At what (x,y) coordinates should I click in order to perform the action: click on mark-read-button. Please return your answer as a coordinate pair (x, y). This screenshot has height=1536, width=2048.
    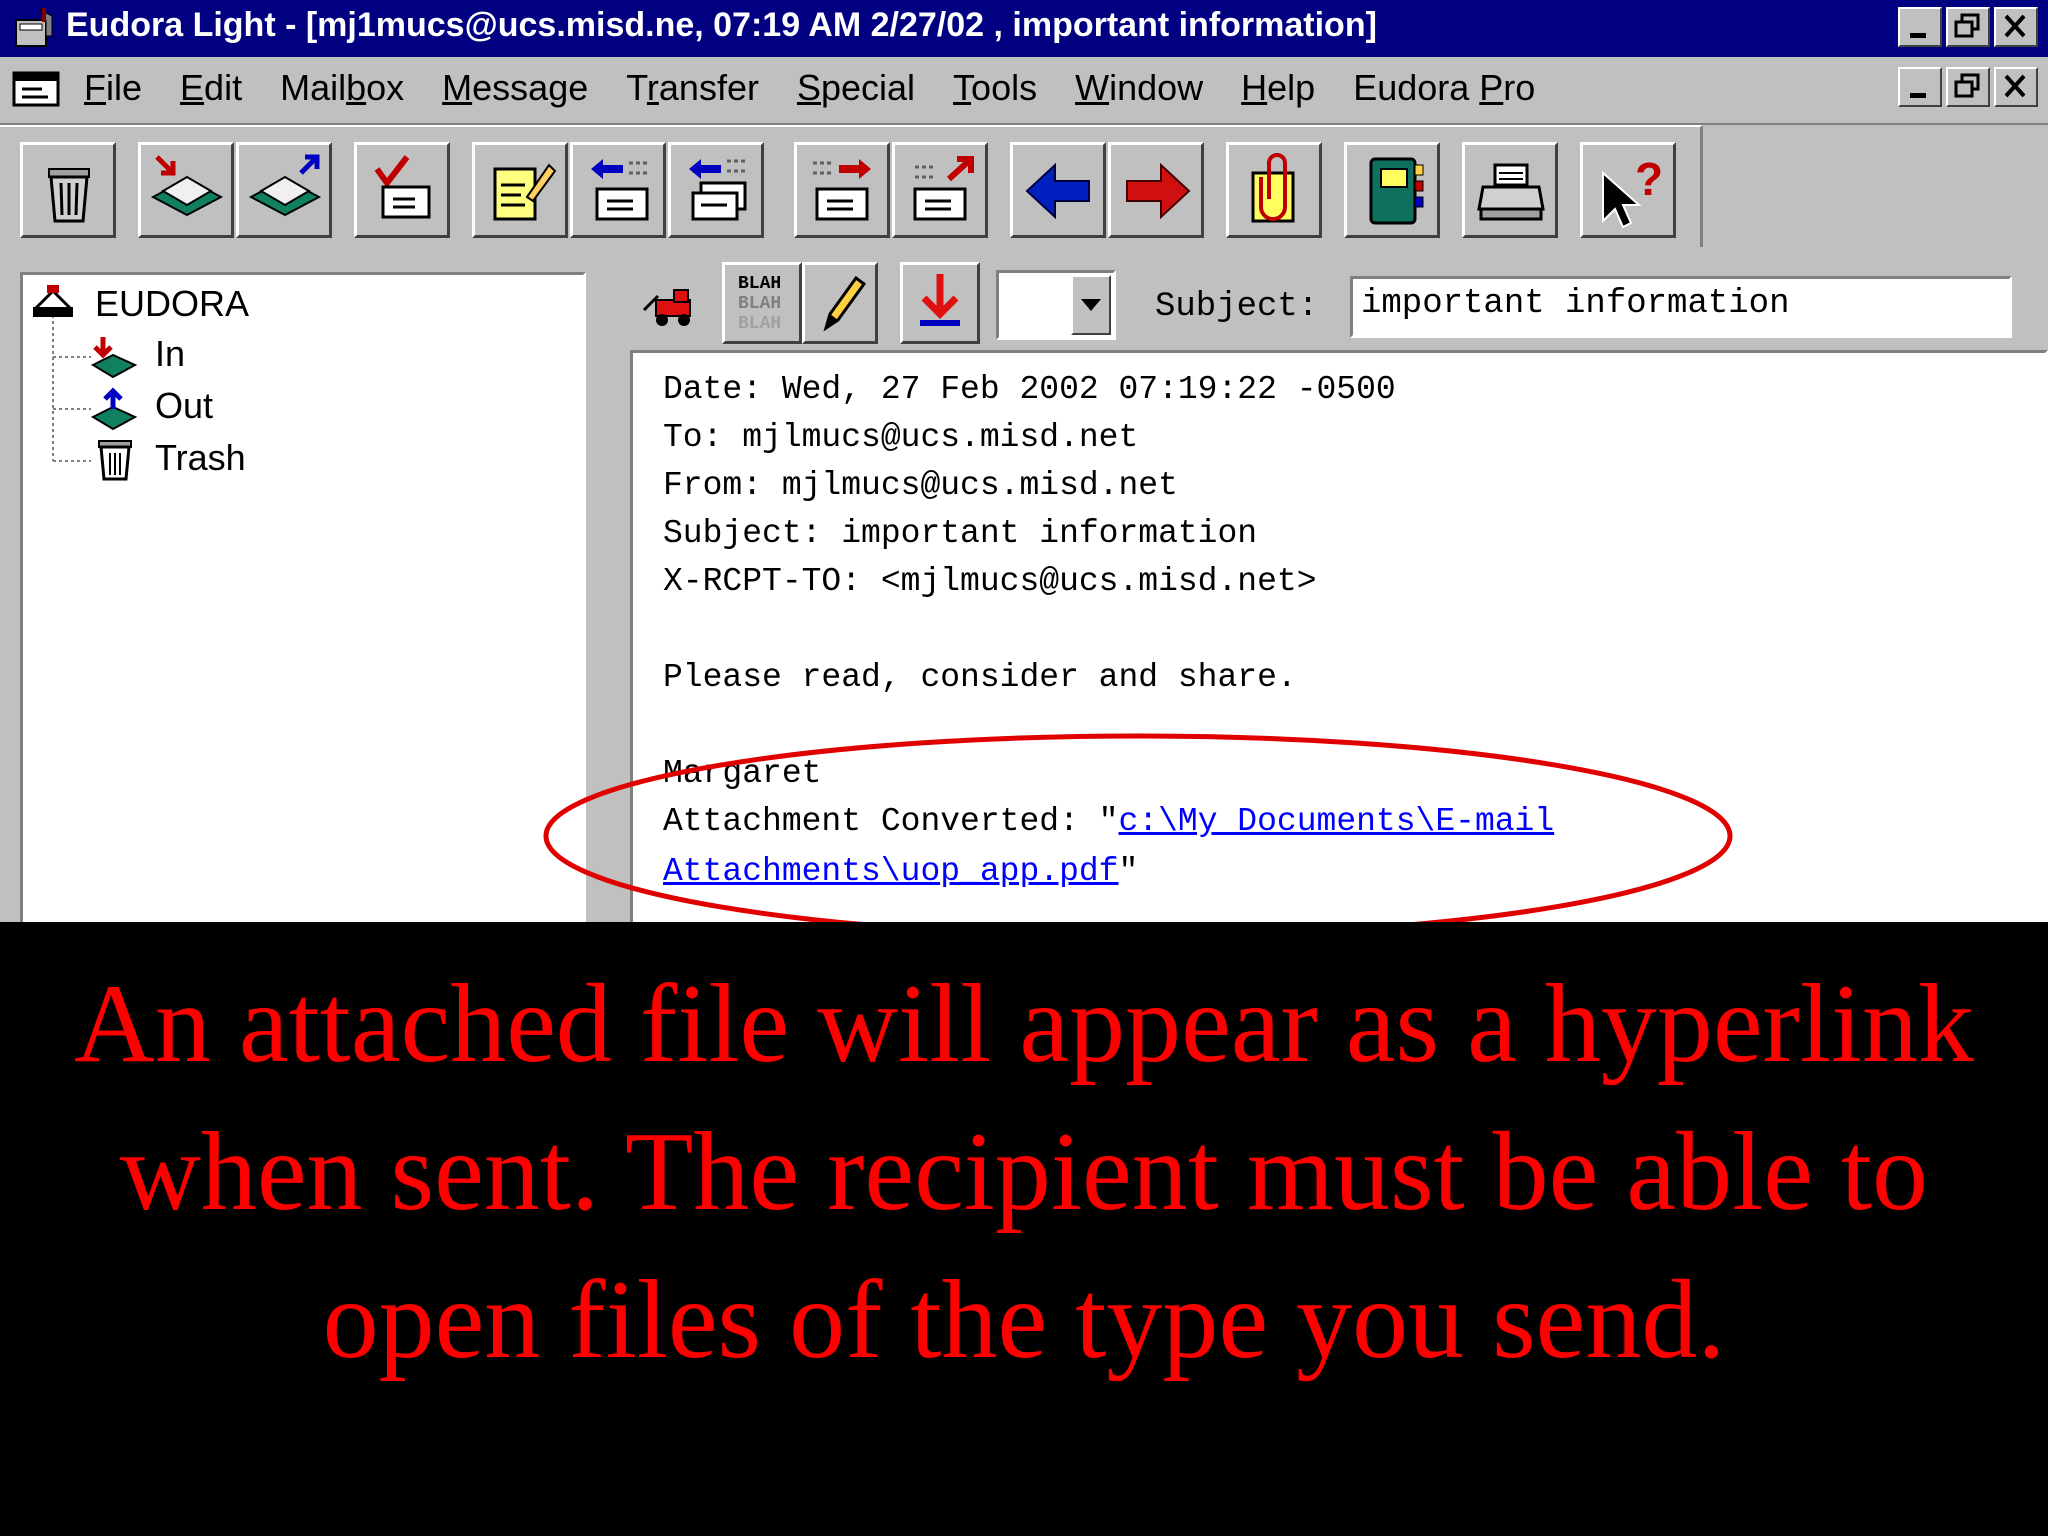
    Looking at the image, I should click on (402, 190).